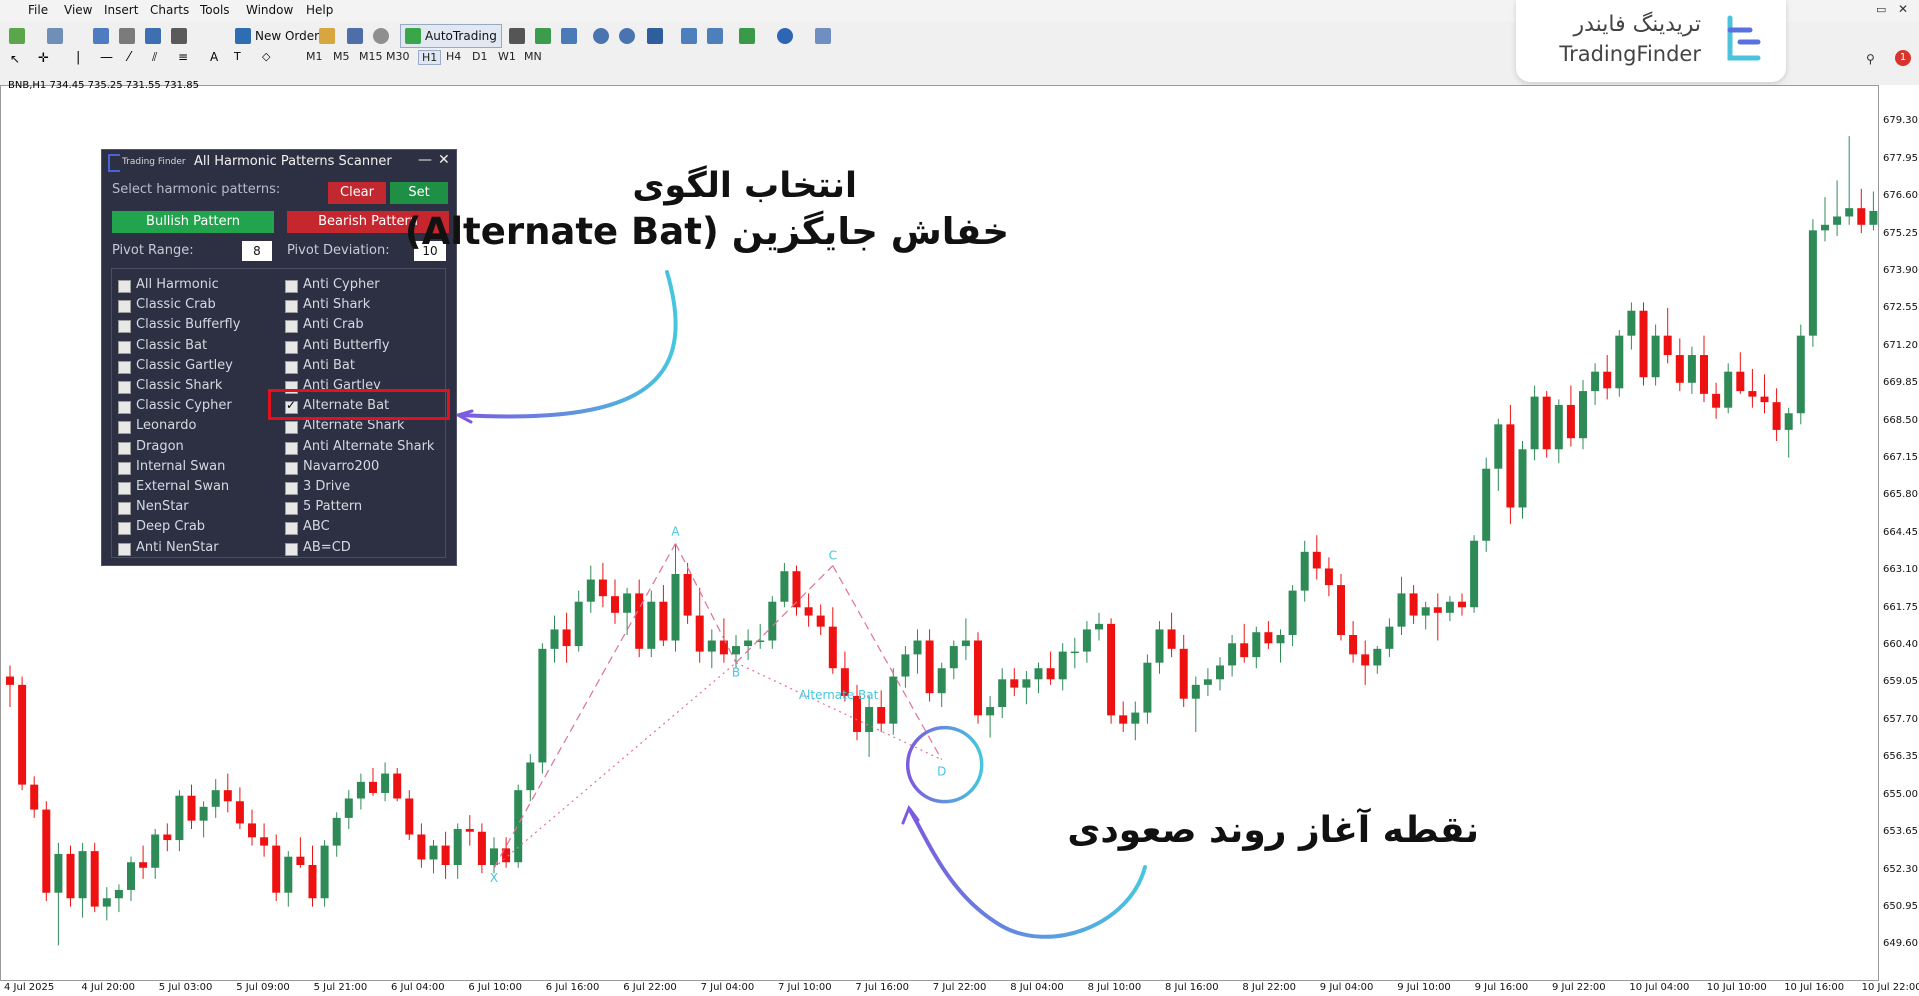  What do you see at coordinates (193, 222) in the screenshot?
I see `bullish-pattern-button: Bullish Pattern` at bounding box center [193, 222].